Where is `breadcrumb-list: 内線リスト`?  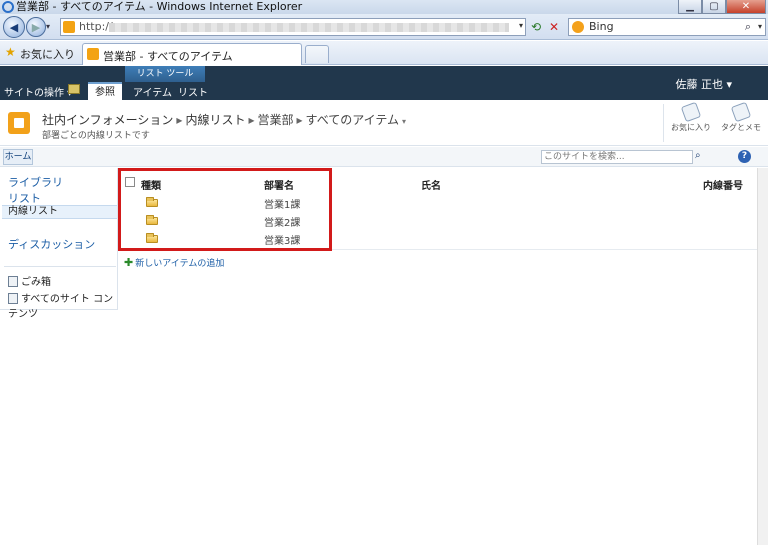 breadcrumb-list: 内線リスト is located at coordinates (215, 120).